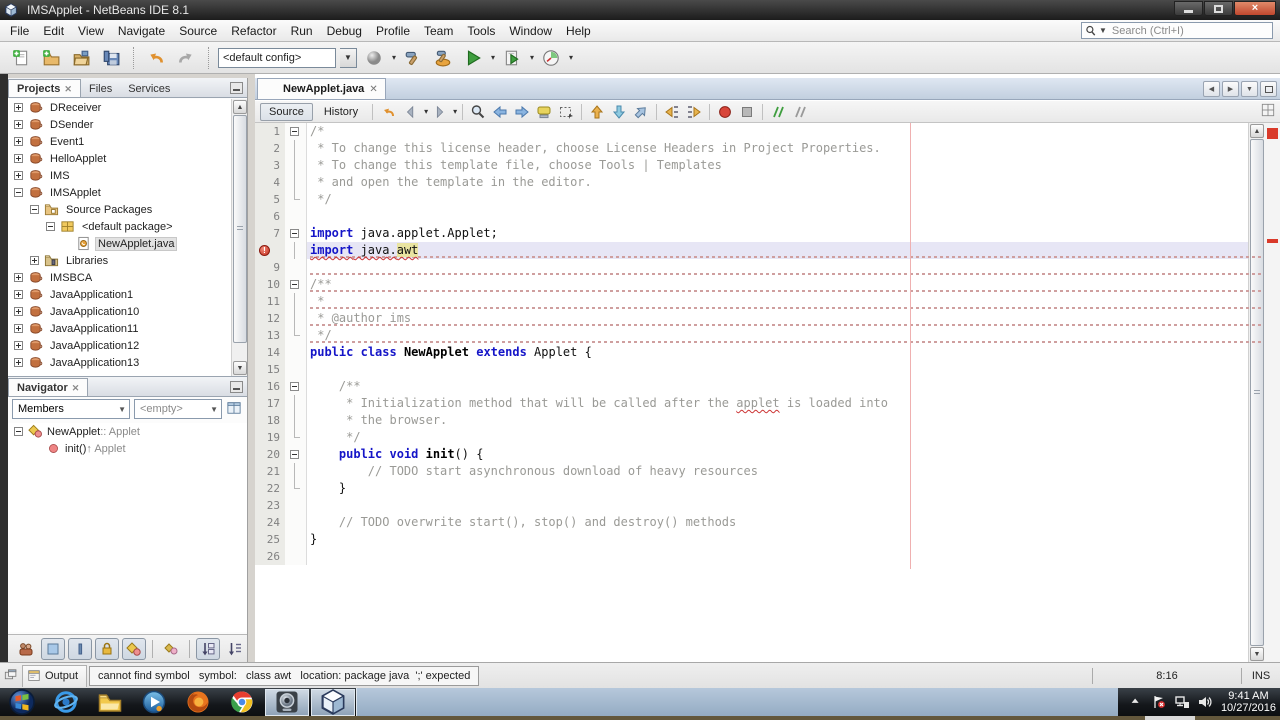 This screenshot has height=720, width=1280. I want to click on code-line-15: 15, so click(759, 369).